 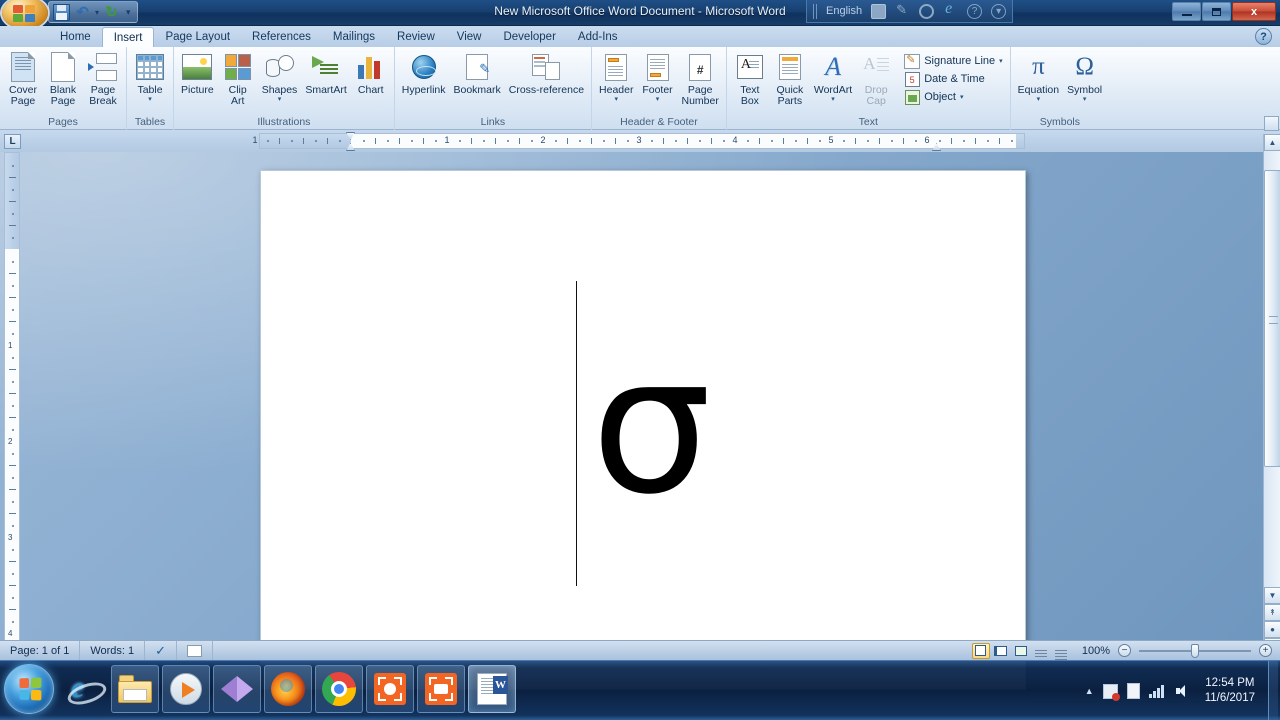 What do you see at coordinates (1272, 142) in the screenshot?
I see `scroll-up-button: ▲` at bounding box center [1272, 142].